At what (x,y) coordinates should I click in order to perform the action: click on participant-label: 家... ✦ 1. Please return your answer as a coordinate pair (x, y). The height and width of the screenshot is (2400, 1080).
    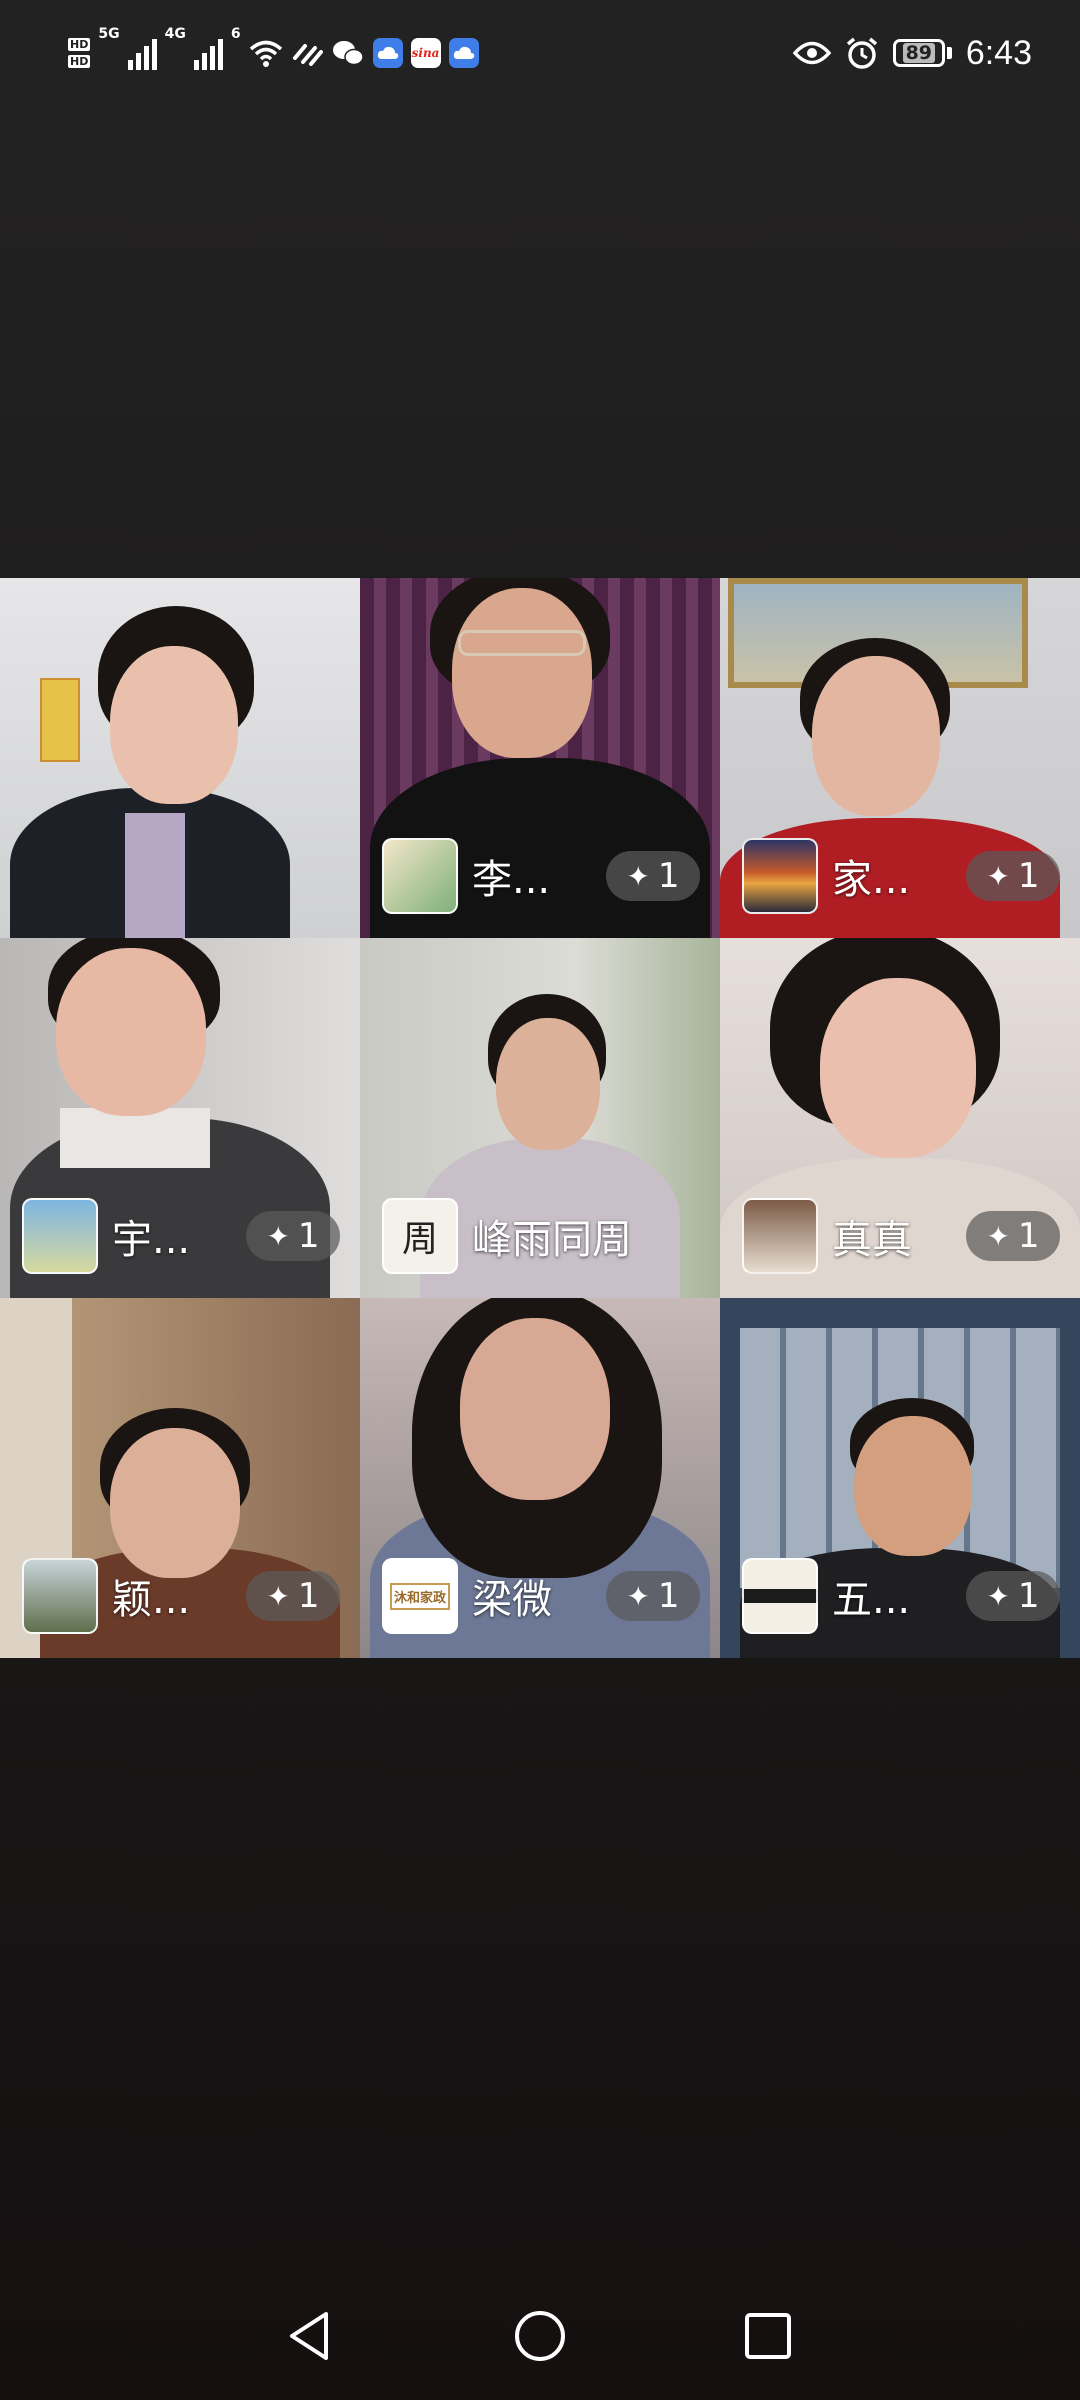
    Looking at the image, I should click on (901, 876).